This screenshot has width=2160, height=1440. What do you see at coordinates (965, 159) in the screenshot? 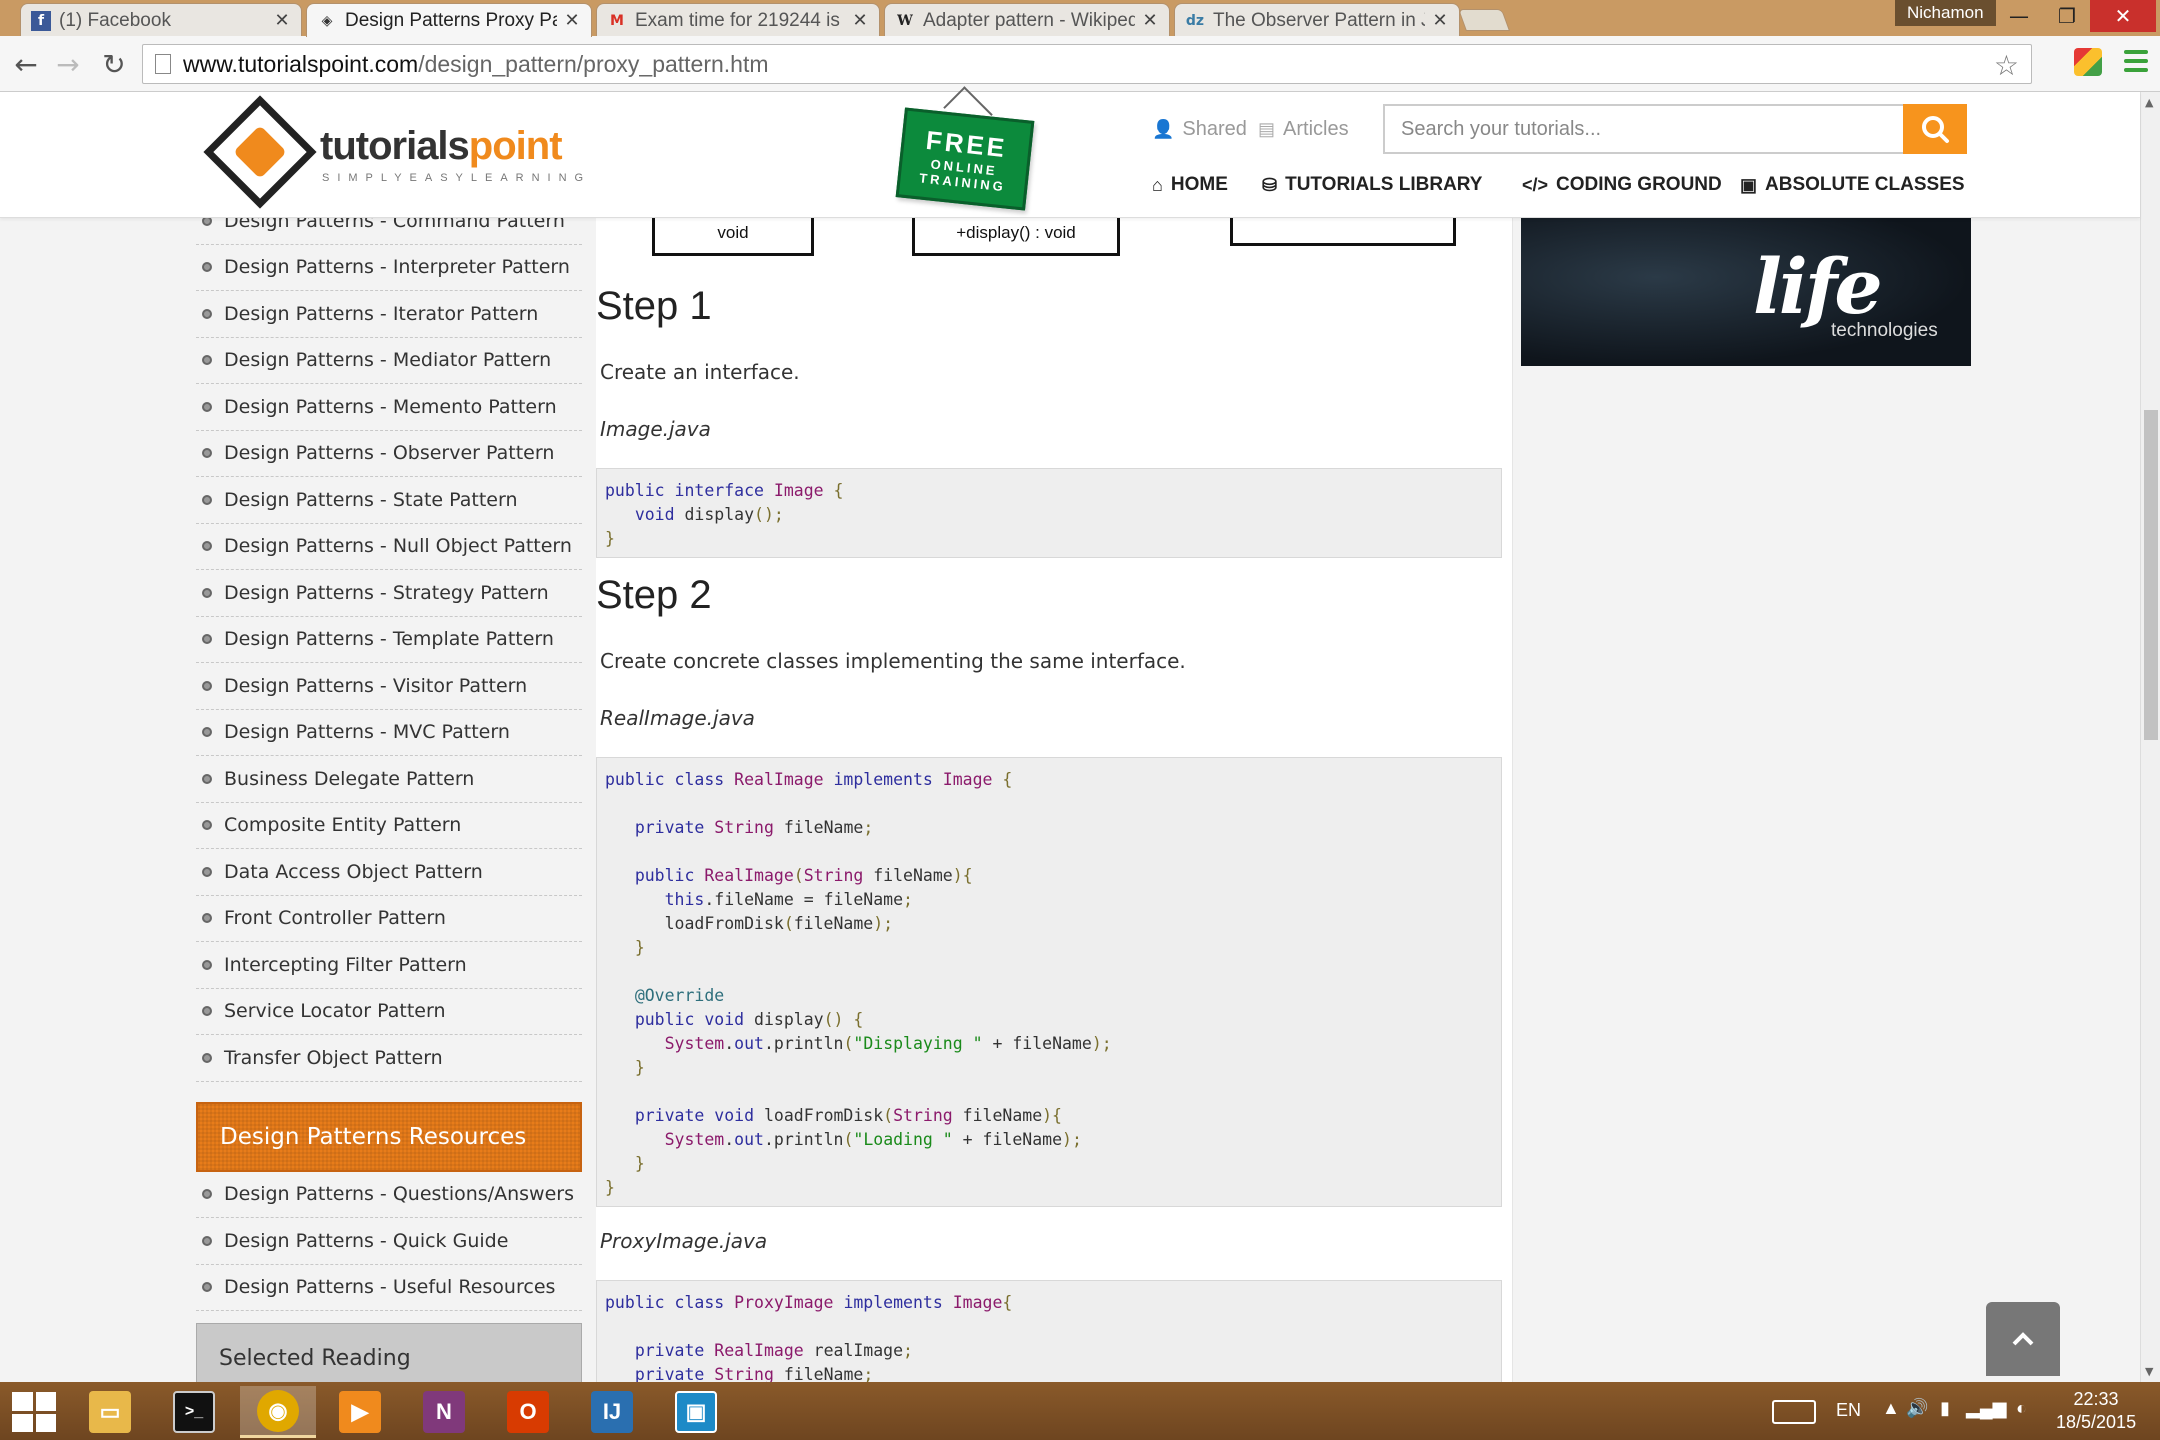
I see `free-online-training-badge: FREE ONLINE TRAINING` at bounding box center [965, 159].